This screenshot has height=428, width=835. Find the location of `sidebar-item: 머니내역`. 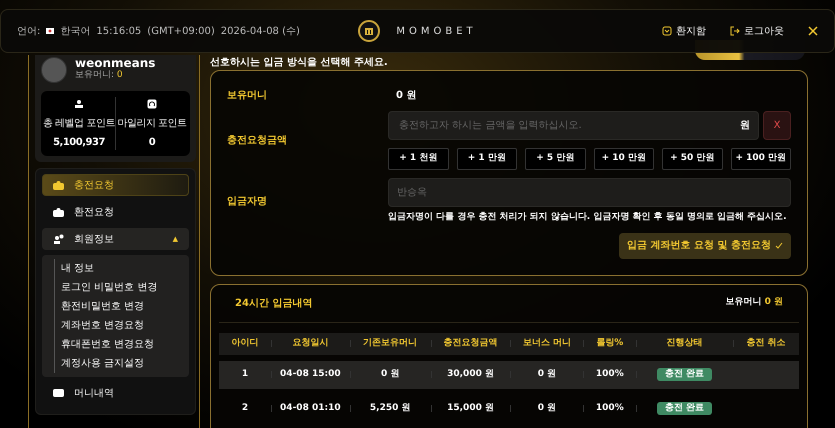

sidebar-item: 머니내역 is located at coordinates (115, 393).